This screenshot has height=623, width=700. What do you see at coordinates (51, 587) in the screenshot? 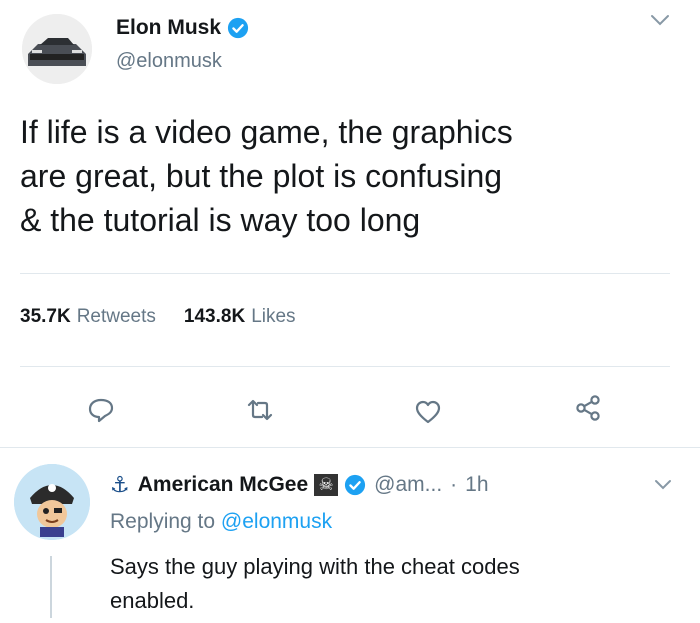
I see `thread-line` at bounding box center [51, 587].